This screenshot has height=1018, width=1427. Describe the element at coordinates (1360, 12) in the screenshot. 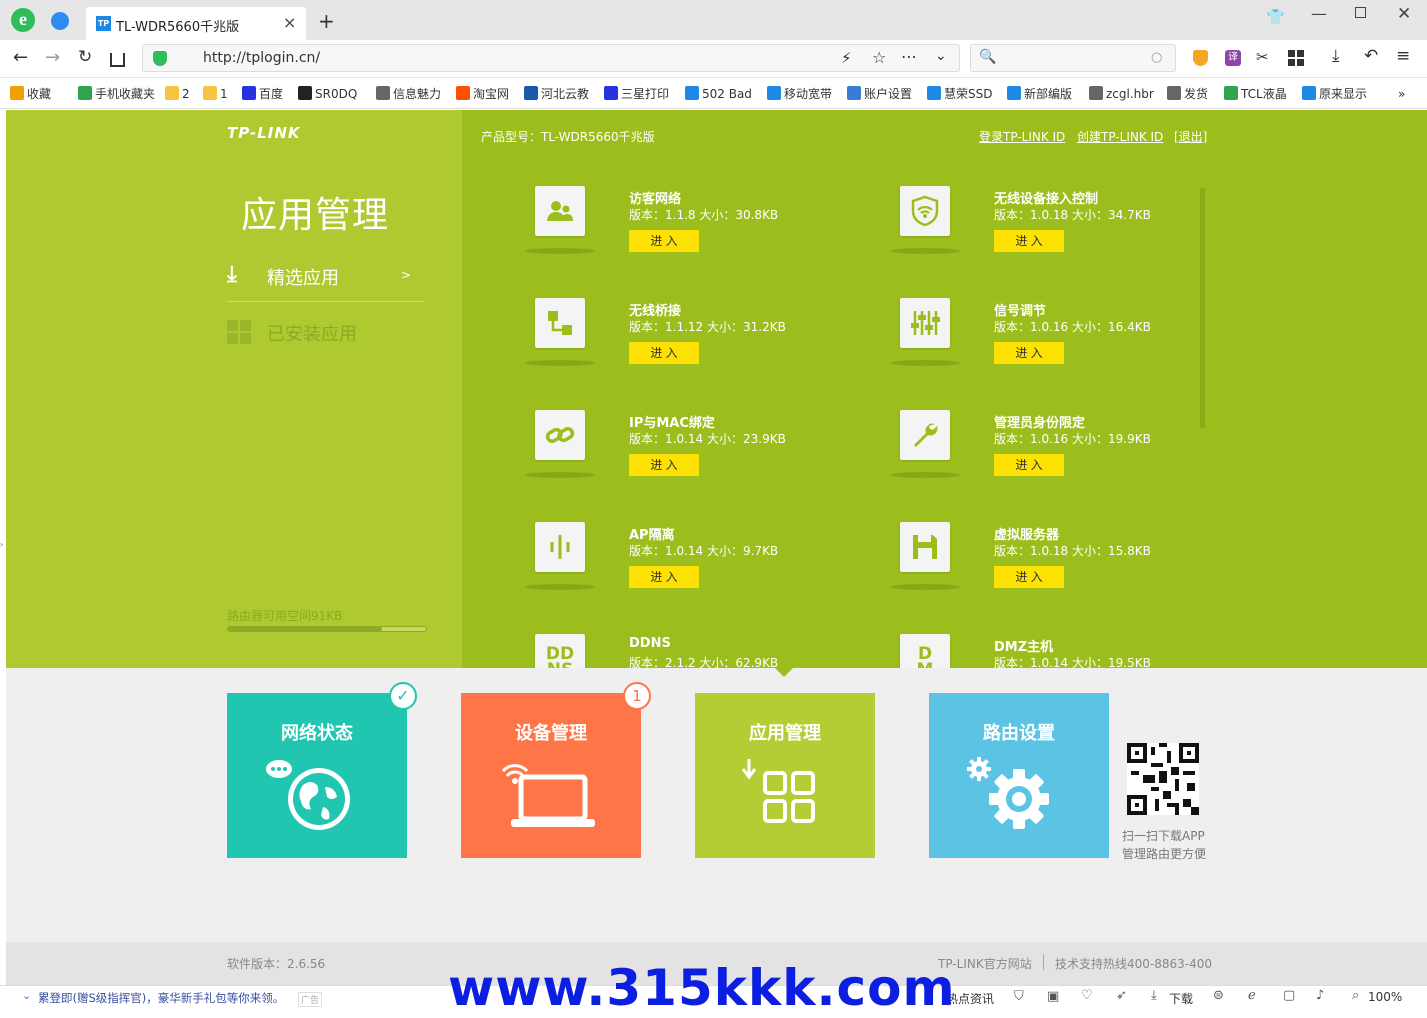

I see `maximize-icon` at that location.